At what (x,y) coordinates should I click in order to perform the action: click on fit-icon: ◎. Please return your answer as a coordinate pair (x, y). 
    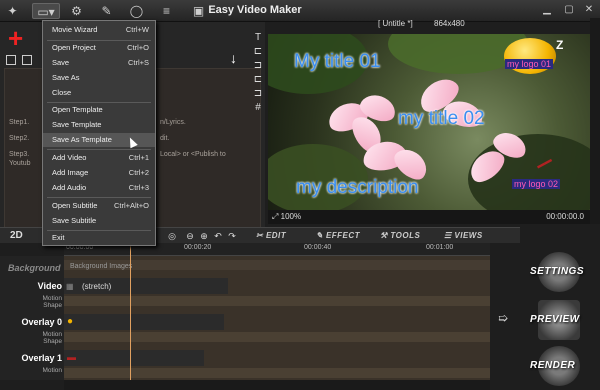
    Looking at the image, I should click on (172, 236).